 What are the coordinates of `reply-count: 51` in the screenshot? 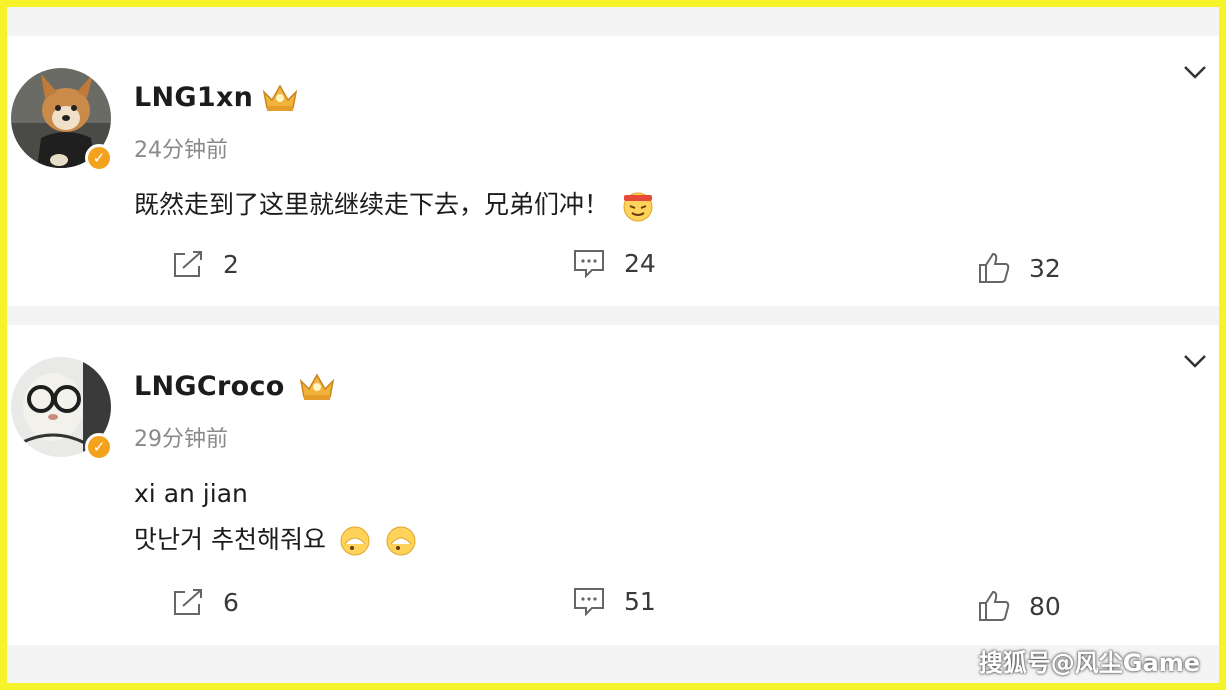 It's located at (640, 601).